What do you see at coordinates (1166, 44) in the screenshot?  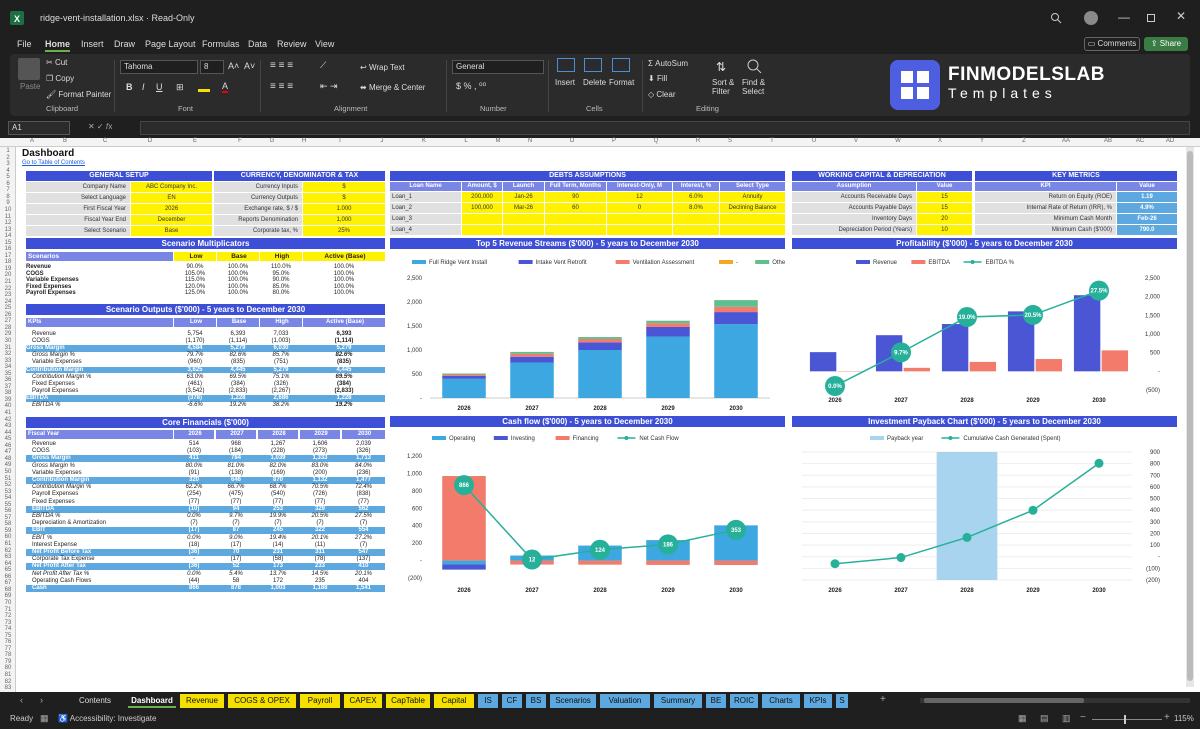 I see `share-button: ⇪ Share` at bounding box center [1166, 44].